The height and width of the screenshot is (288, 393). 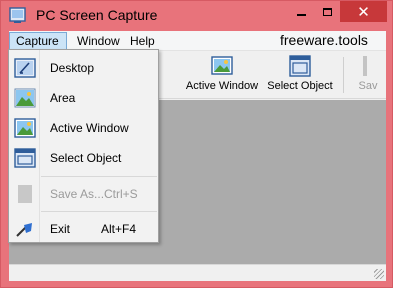 I want to click on menu-item-save-as: Save As... Ctrl+S, so click(x=83, y=194).